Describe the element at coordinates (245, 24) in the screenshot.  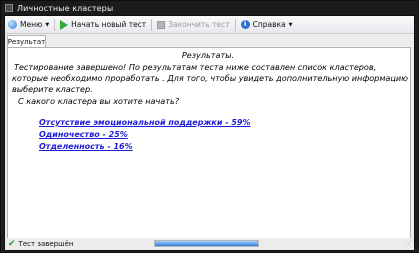
I see `help-icon: i` at that location.